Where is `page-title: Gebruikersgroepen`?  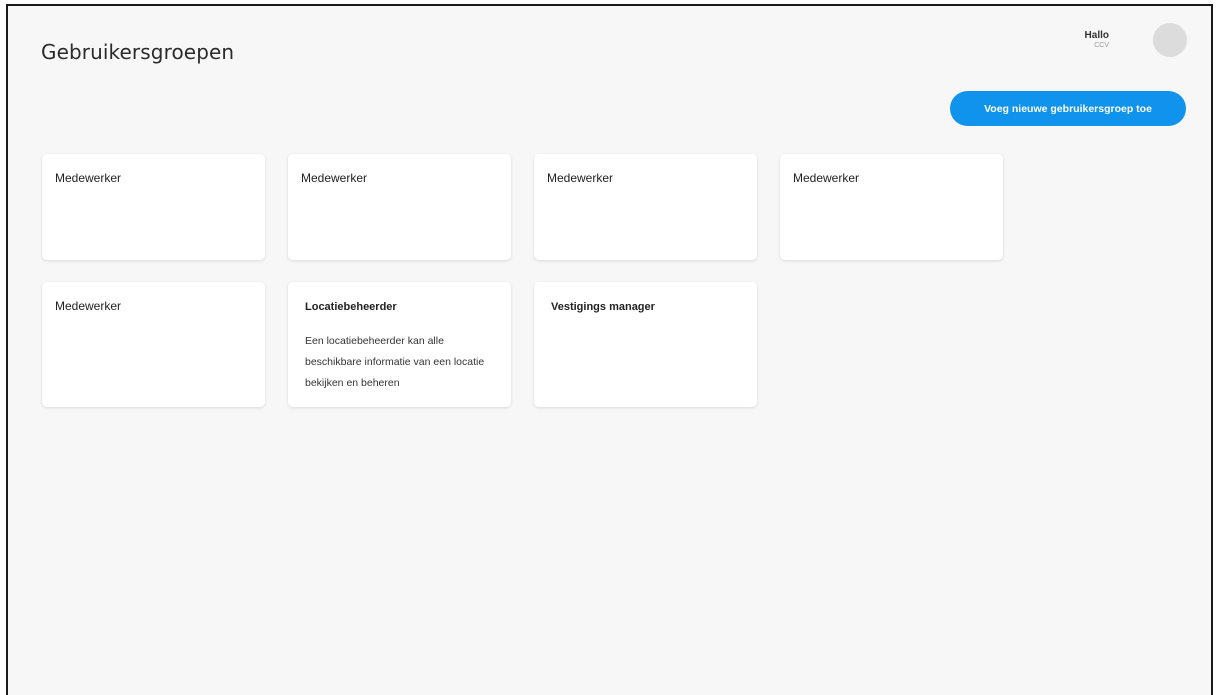 page-title: Gebruikersgroepen is located at coordinates (138, 52).